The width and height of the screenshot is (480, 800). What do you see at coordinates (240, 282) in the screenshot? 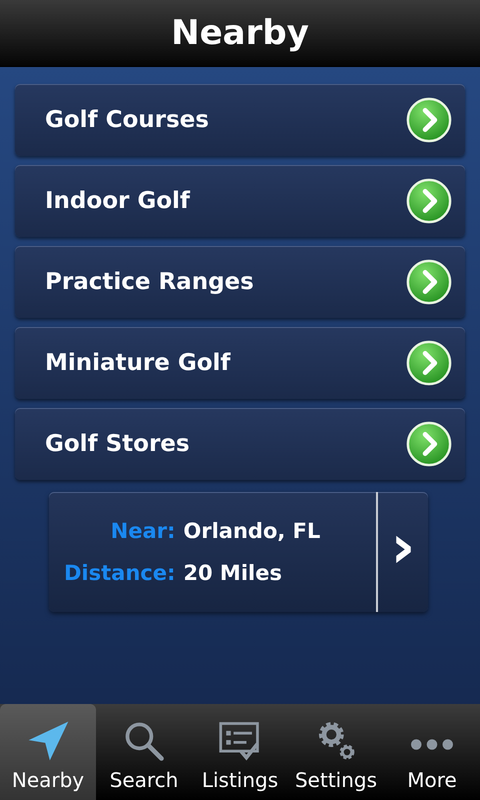
I see `category-item: Practice Ranges` at bounding box center [240, 282].